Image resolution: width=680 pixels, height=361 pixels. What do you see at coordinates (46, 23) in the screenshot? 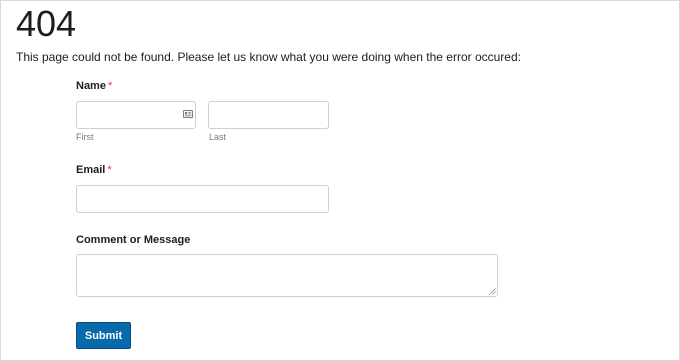
I see `page-title: 404` at bounding box center [46, 23].